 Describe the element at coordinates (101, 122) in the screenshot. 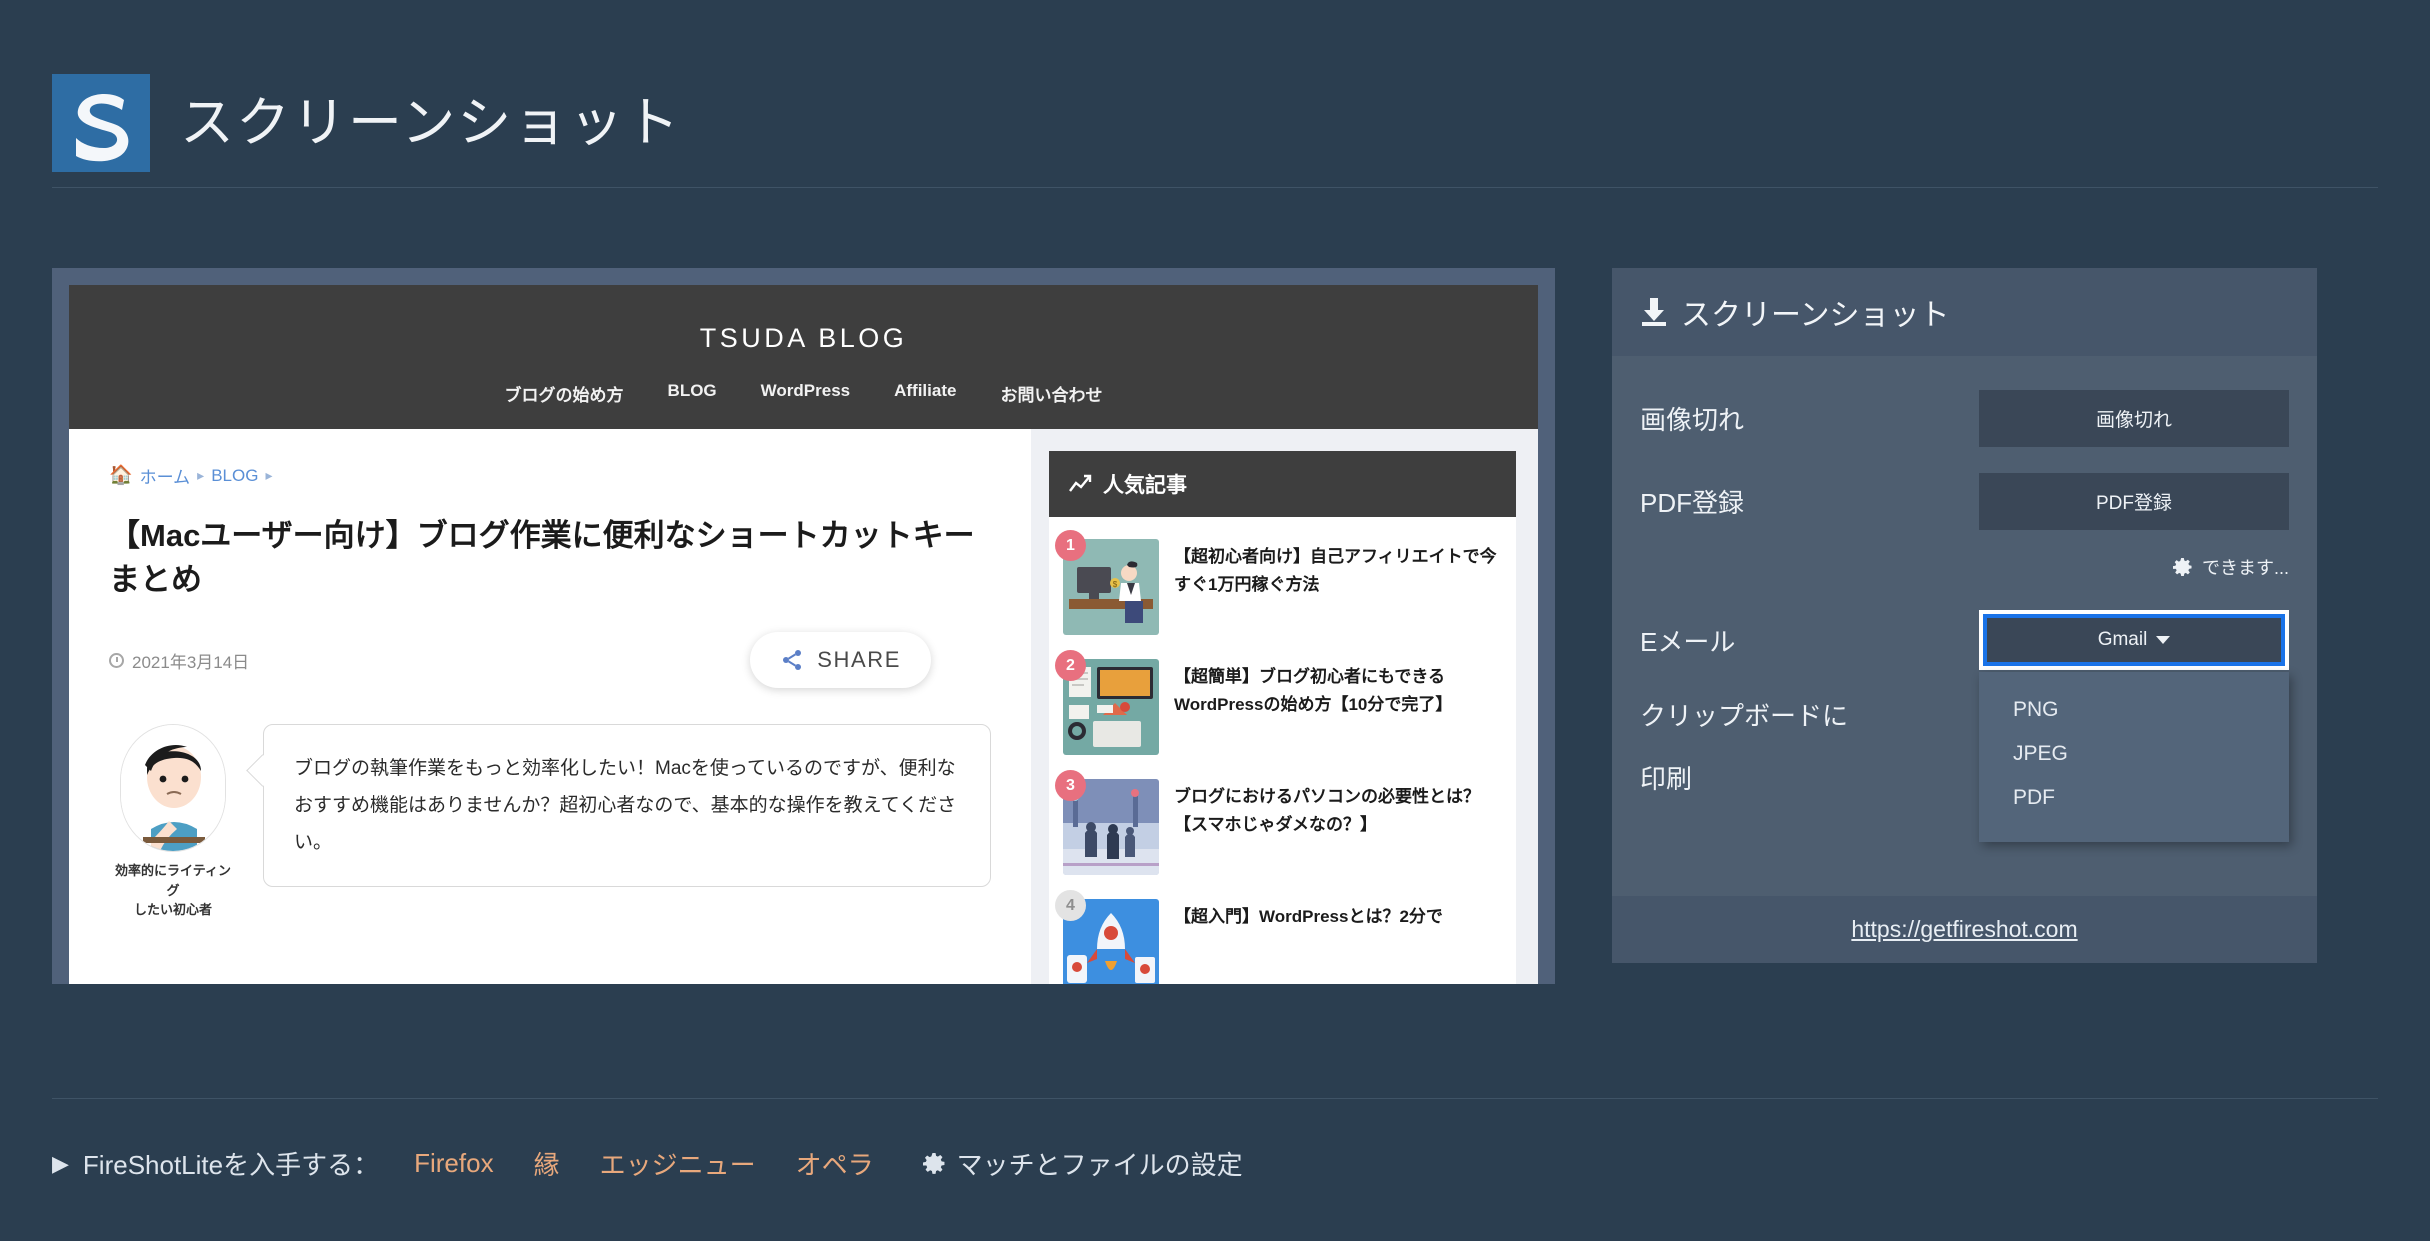

I see `fireshot-s-logo-icon` at that location.